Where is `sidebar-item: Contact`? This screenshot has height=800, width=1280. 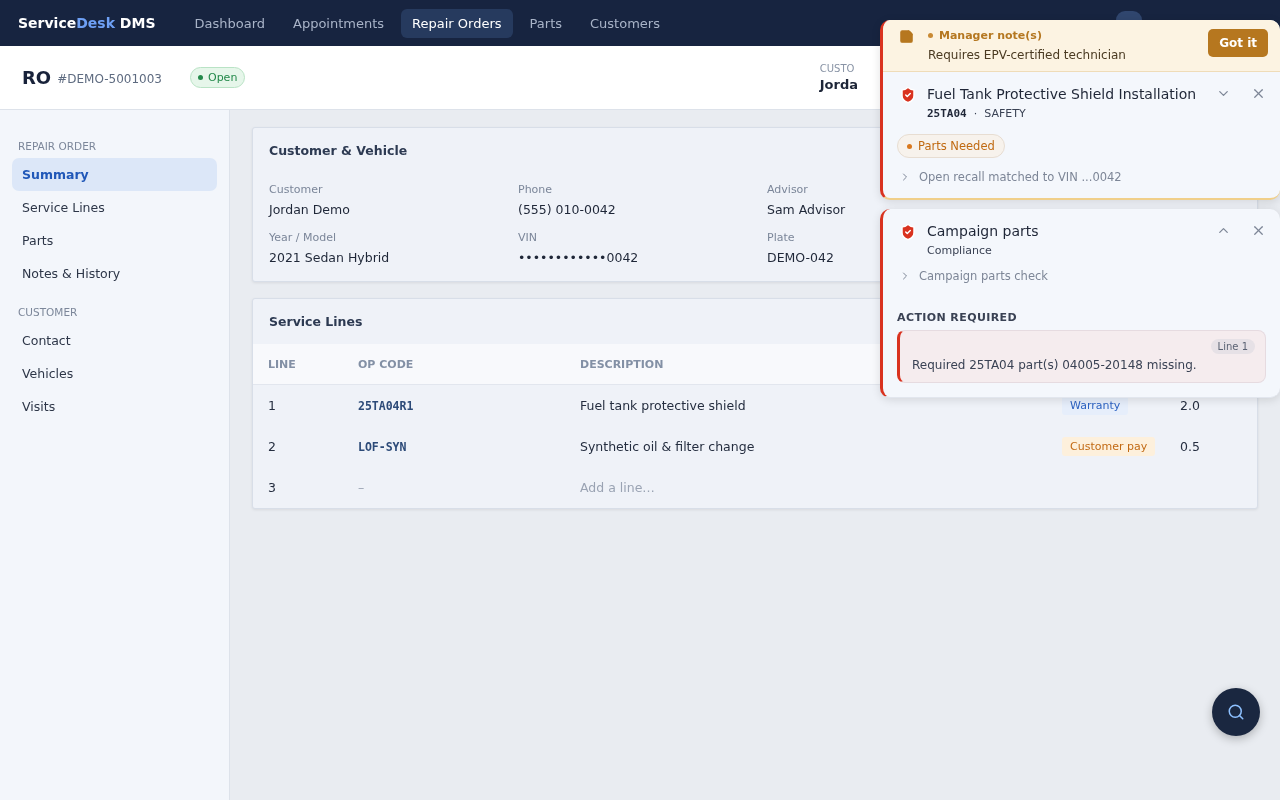 sidebar-item: Contact is located at coordinates (114, 340).